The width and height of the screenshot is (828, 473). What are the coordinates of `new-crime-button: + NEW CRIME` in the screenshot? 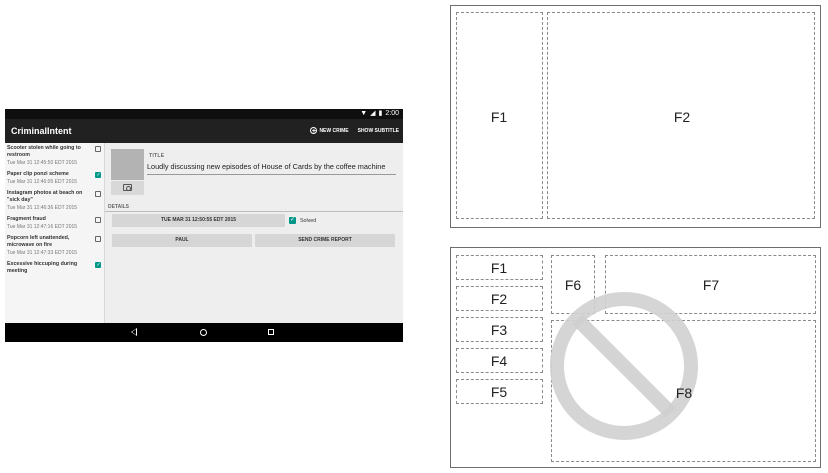 It's located at (329, 131).